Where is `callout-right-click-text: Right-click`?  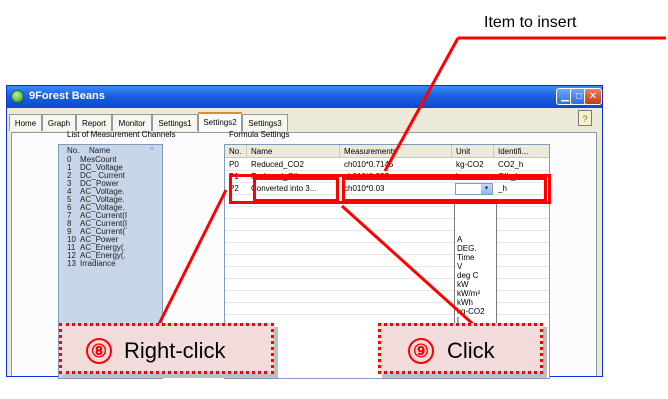 callout-right-click-text: Right-click is located at coordinates (175, 350).